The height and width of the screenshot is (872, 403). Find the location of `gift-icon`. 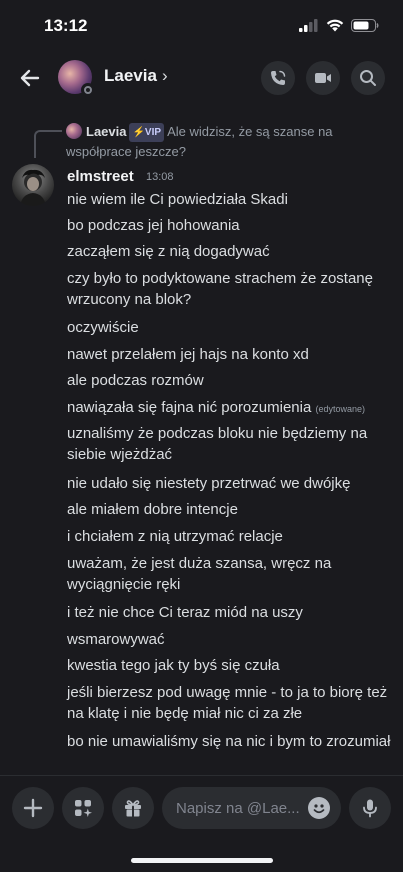

gift-icon is located at coordinates (133, 808).